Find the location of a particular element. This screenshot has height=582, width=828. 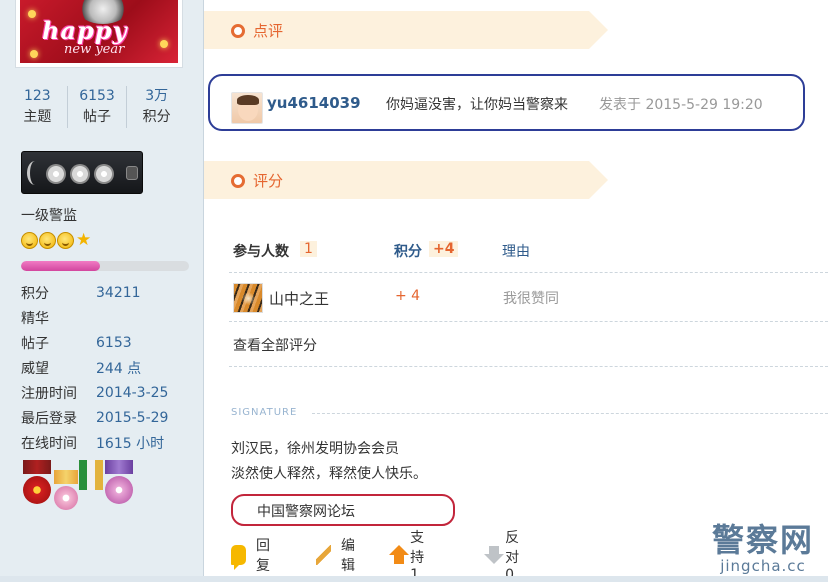

profile-value: 1615 小时 is located at coordinates (130, 443).